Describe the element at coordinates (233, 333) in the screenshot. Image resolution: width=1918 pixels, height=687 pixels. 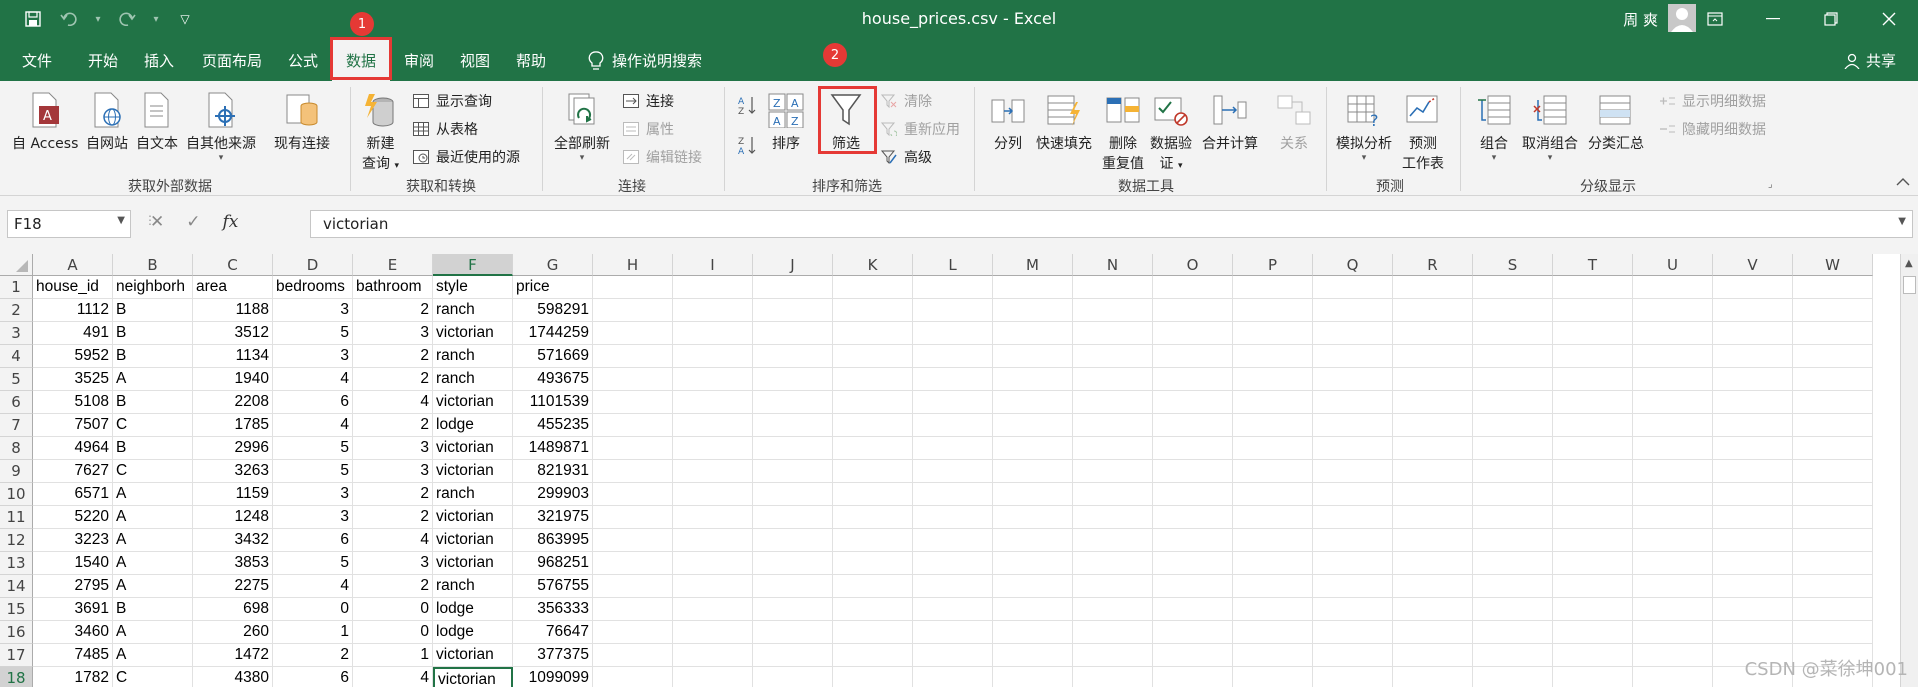
I see `table-cell: 3512` at that location.